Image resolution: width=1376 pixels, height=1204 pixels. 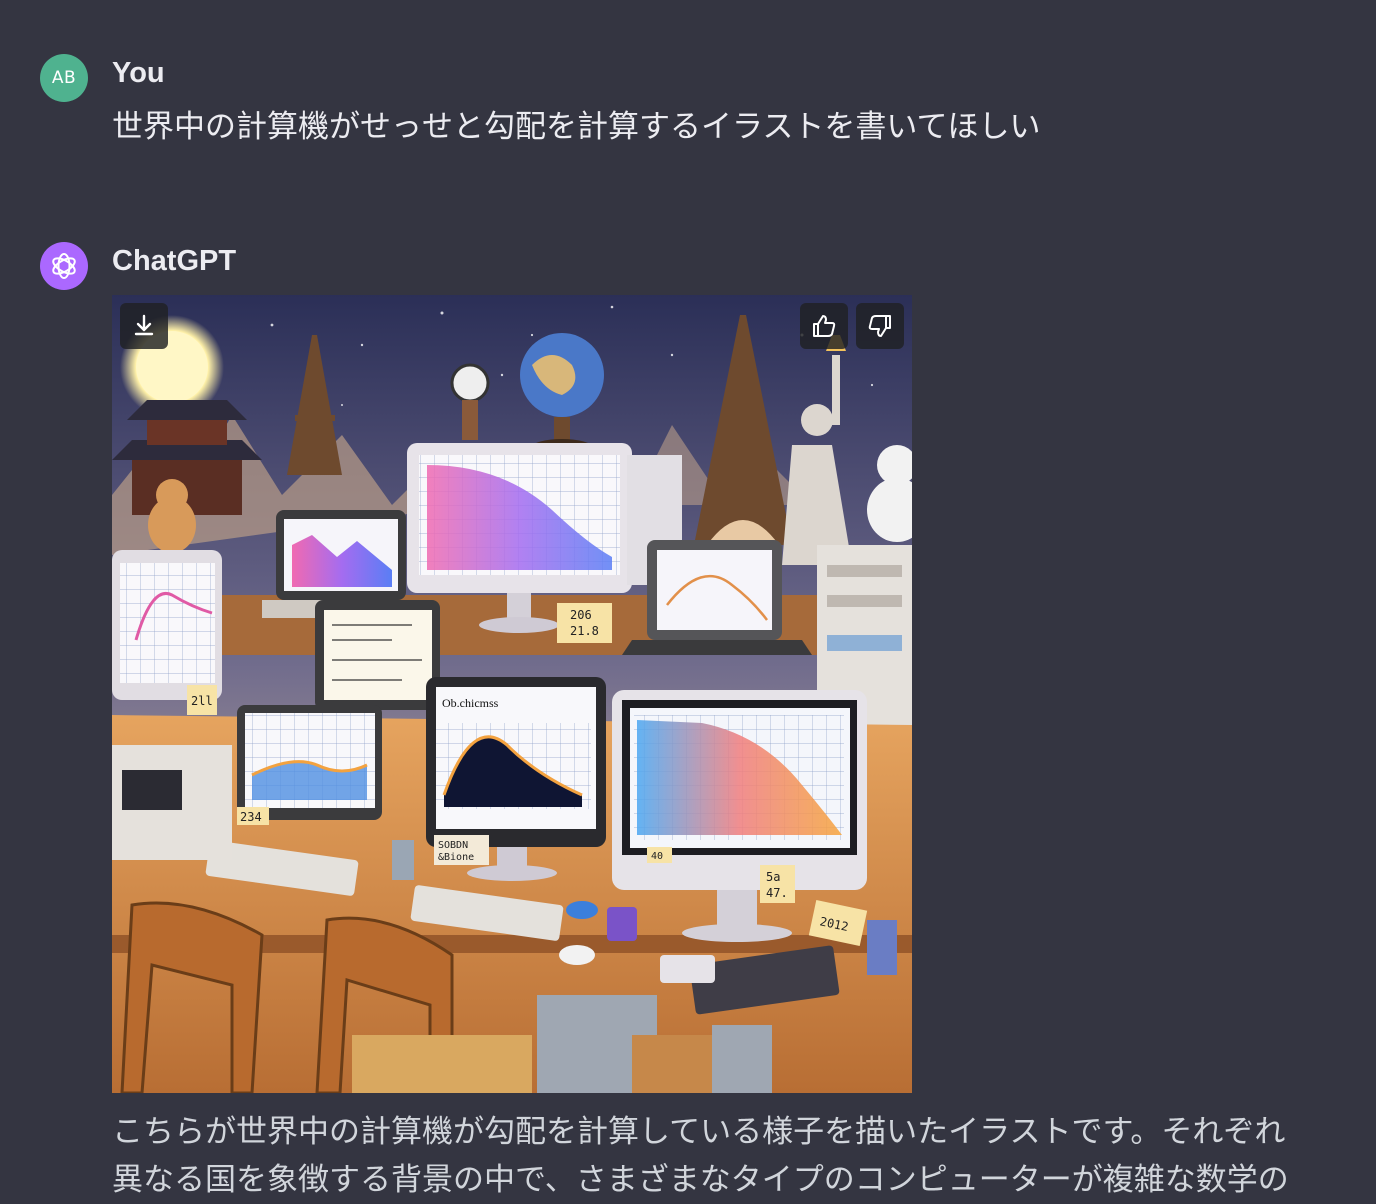 What do you see at coordinates (174, 261) in the screenshot?
I see `assistant-name: ChatGPT` at bounding box center [174, 261].